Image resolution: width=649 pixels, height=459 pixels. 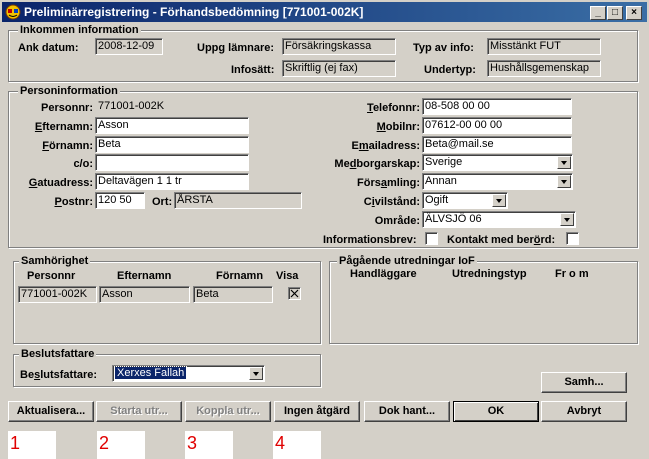 I want to click on row-fornamn: Beta, so click(x=233, y=294).